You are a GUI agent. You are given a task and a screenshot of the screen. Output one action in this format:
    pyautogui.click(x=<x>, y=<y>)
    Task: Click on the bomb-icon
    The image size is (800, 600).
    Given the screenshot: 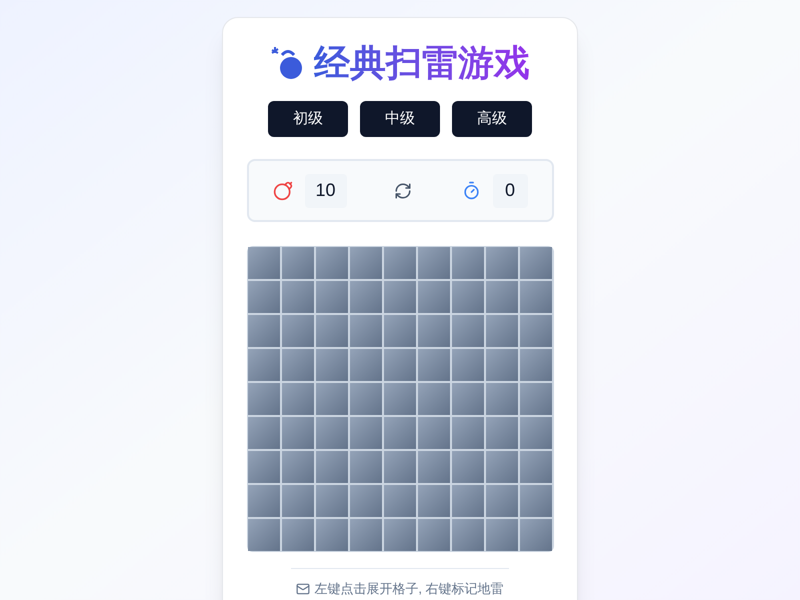 What is the action you would take?
    pyautogui.click(x=282, y=190)
    